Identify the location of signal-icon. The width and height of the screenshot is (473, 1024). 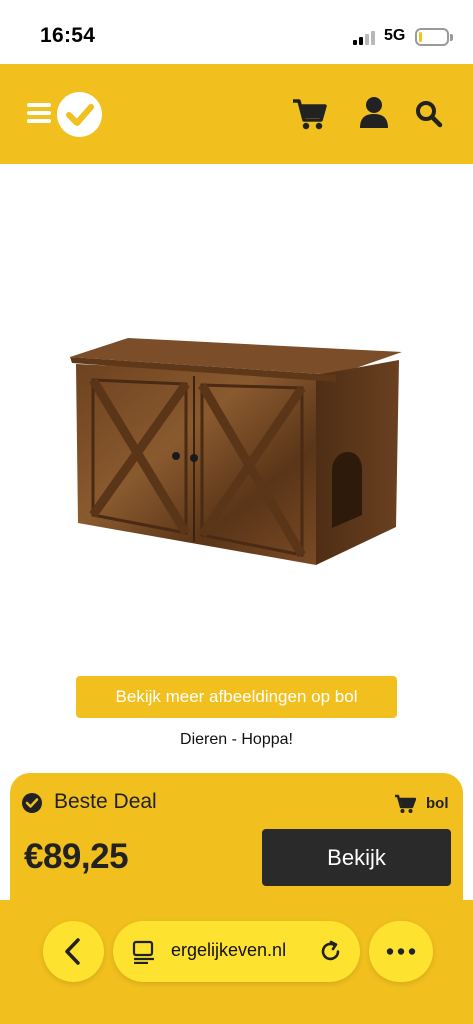
(366, 38).